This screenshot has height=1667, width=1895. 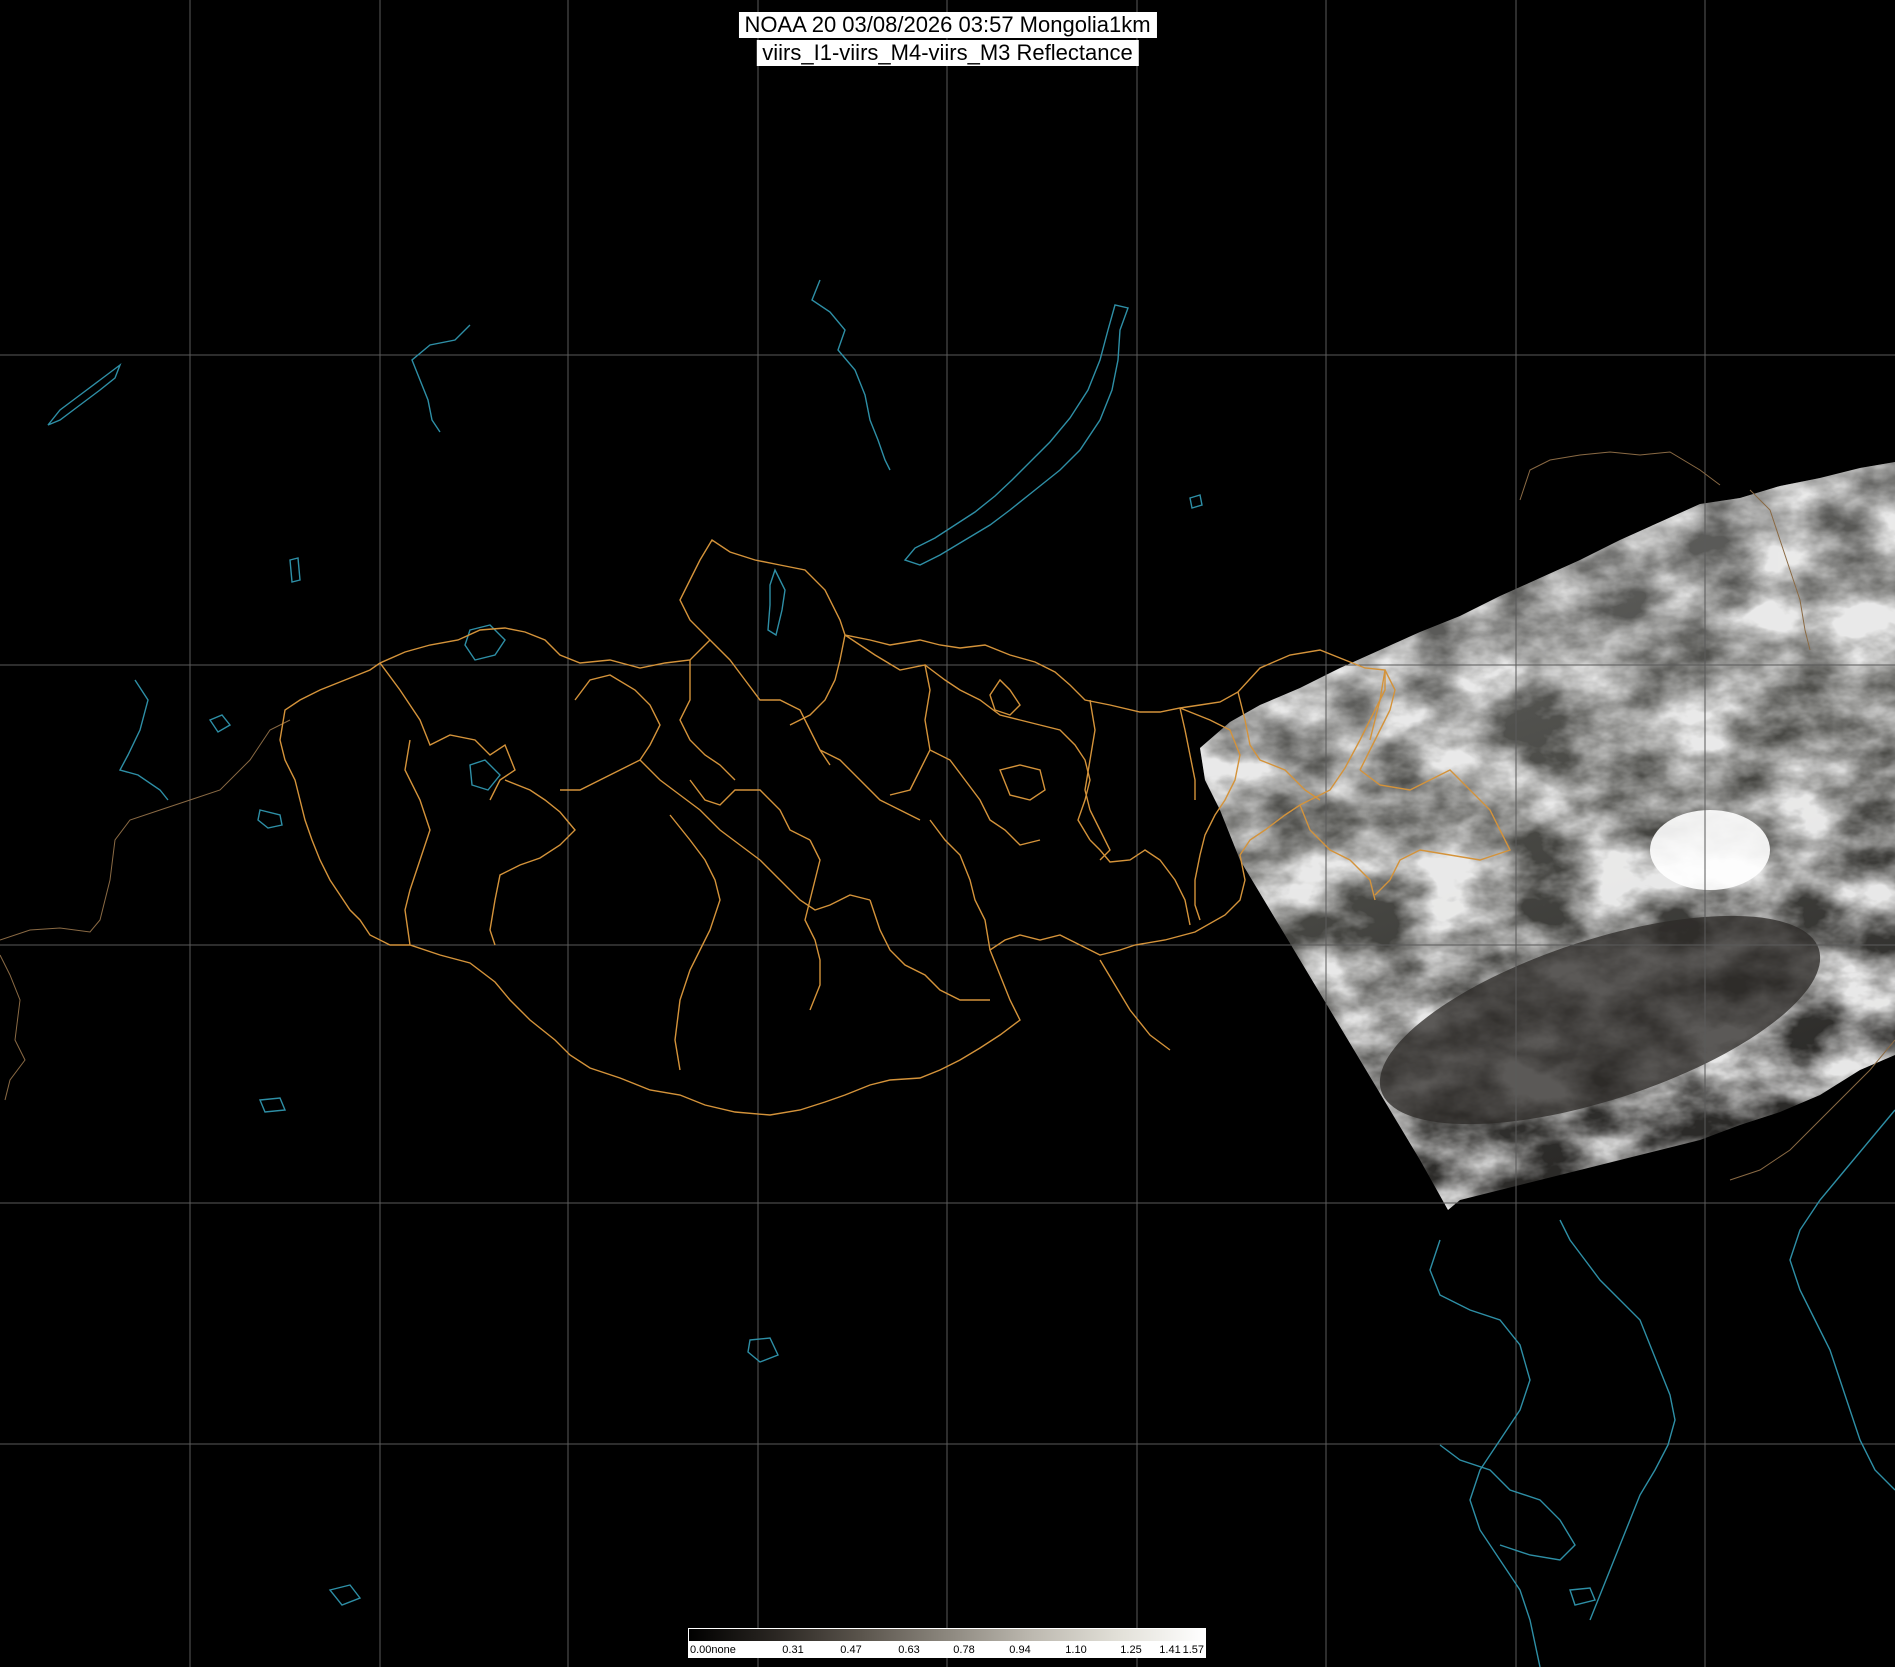 What do you see at coordinates (793, 1650) in the screenshot?
I see `colorbar-label: 0.31` at bounding box center [793, 1650].